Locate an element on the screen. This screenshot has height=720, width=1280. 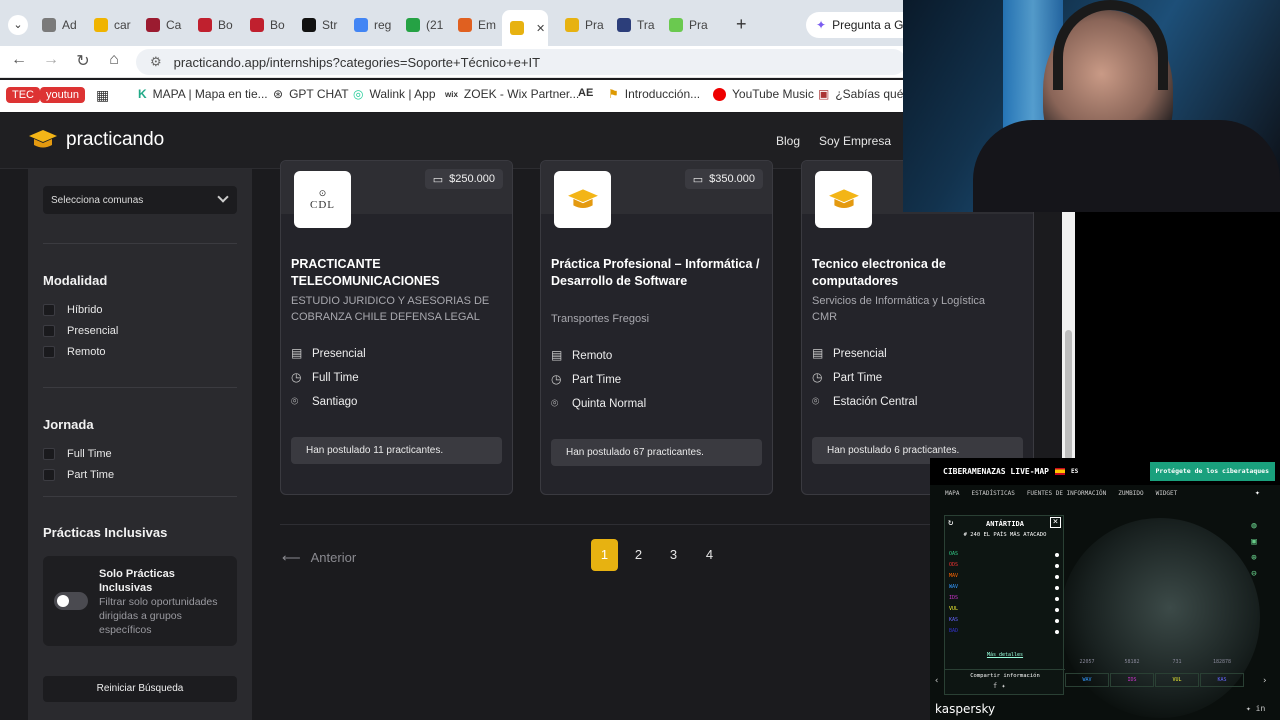
spain-flag-icon is located at coordinates (1059, 471).